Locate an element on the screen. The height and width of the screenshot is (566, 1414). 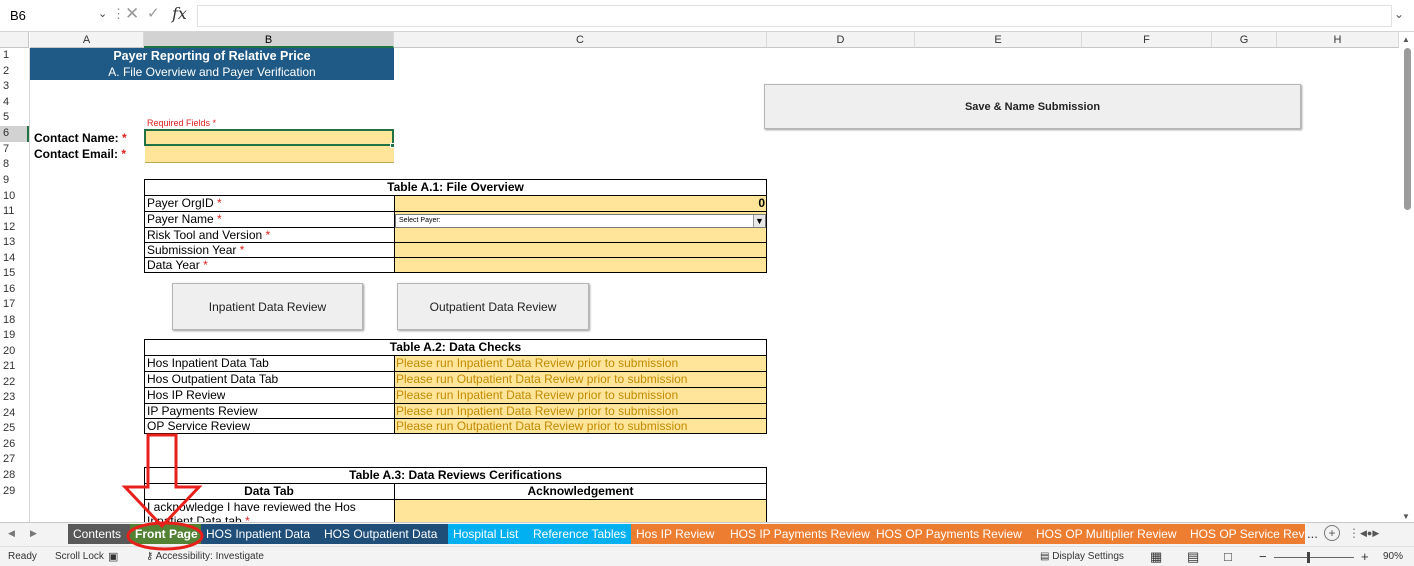
row-header-8: 8 is located at coordinates (14, 165).